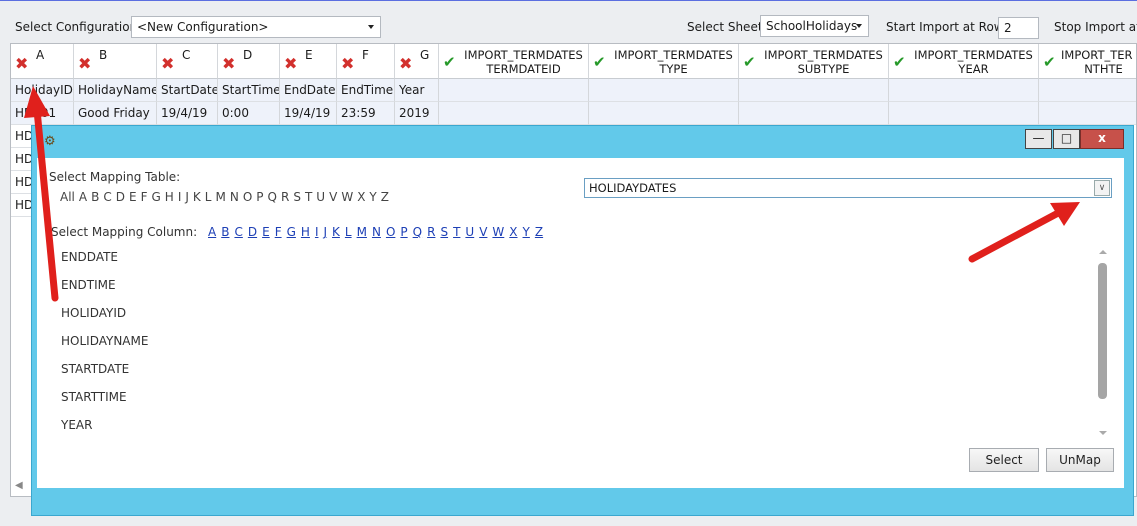  Describe the element at coordinates (285, 197) in the screenshot. I see `table-letter-r: R` at that location.